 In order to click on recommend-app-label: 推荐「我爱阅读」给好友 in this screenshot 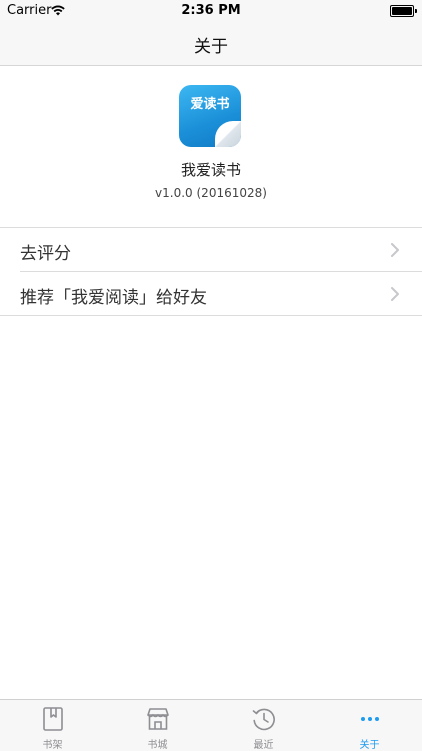, I will do `click(113, 298)`.